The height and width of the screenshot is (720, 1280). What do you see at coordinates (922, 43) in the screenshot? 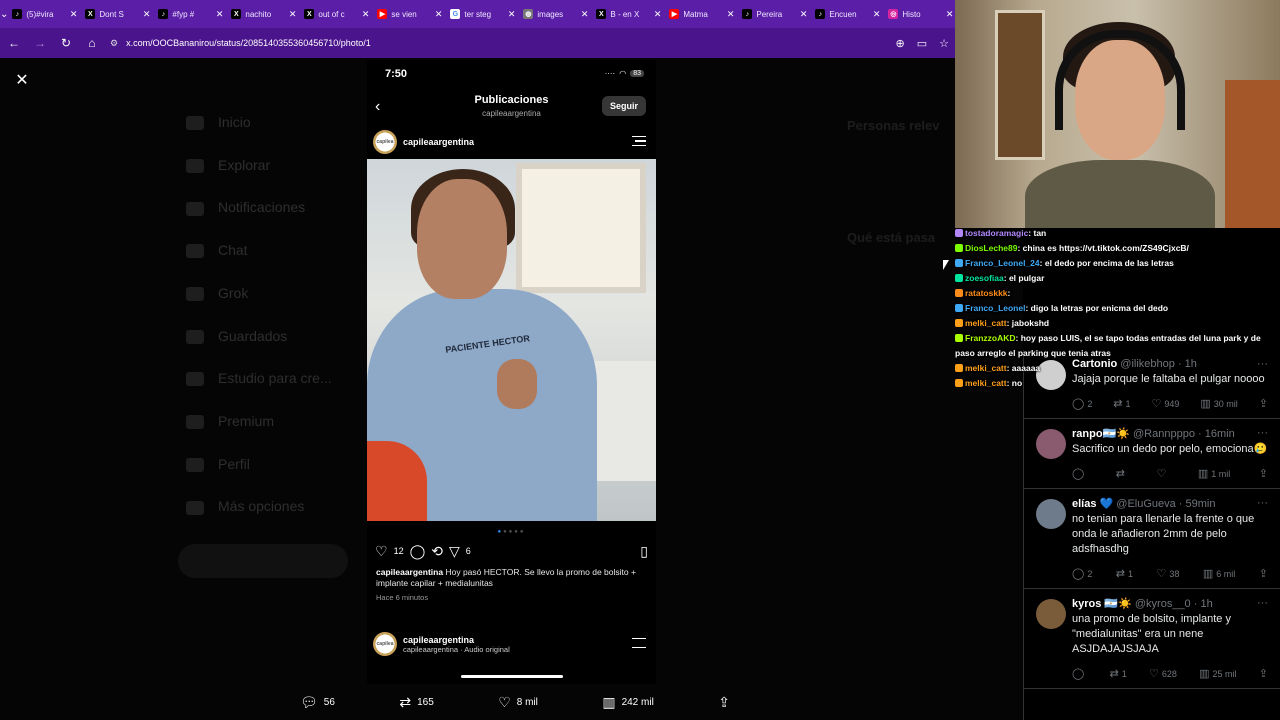
I see `cast-icon: ▭` at bounding box center [922, 43].